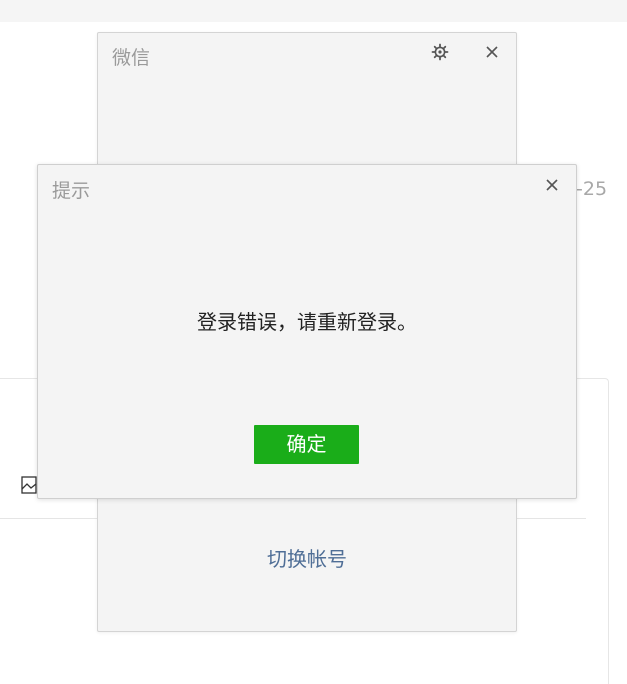  Describe the element at coordinates (131, 58) in the screenshot. I see `wechat-window-title: 微信` at that location.